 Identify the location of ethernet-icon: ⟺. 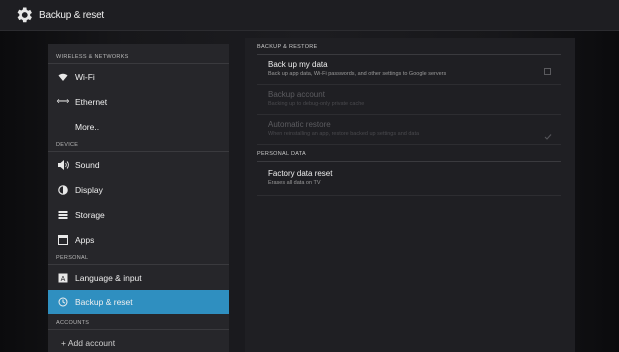
(63, 101).